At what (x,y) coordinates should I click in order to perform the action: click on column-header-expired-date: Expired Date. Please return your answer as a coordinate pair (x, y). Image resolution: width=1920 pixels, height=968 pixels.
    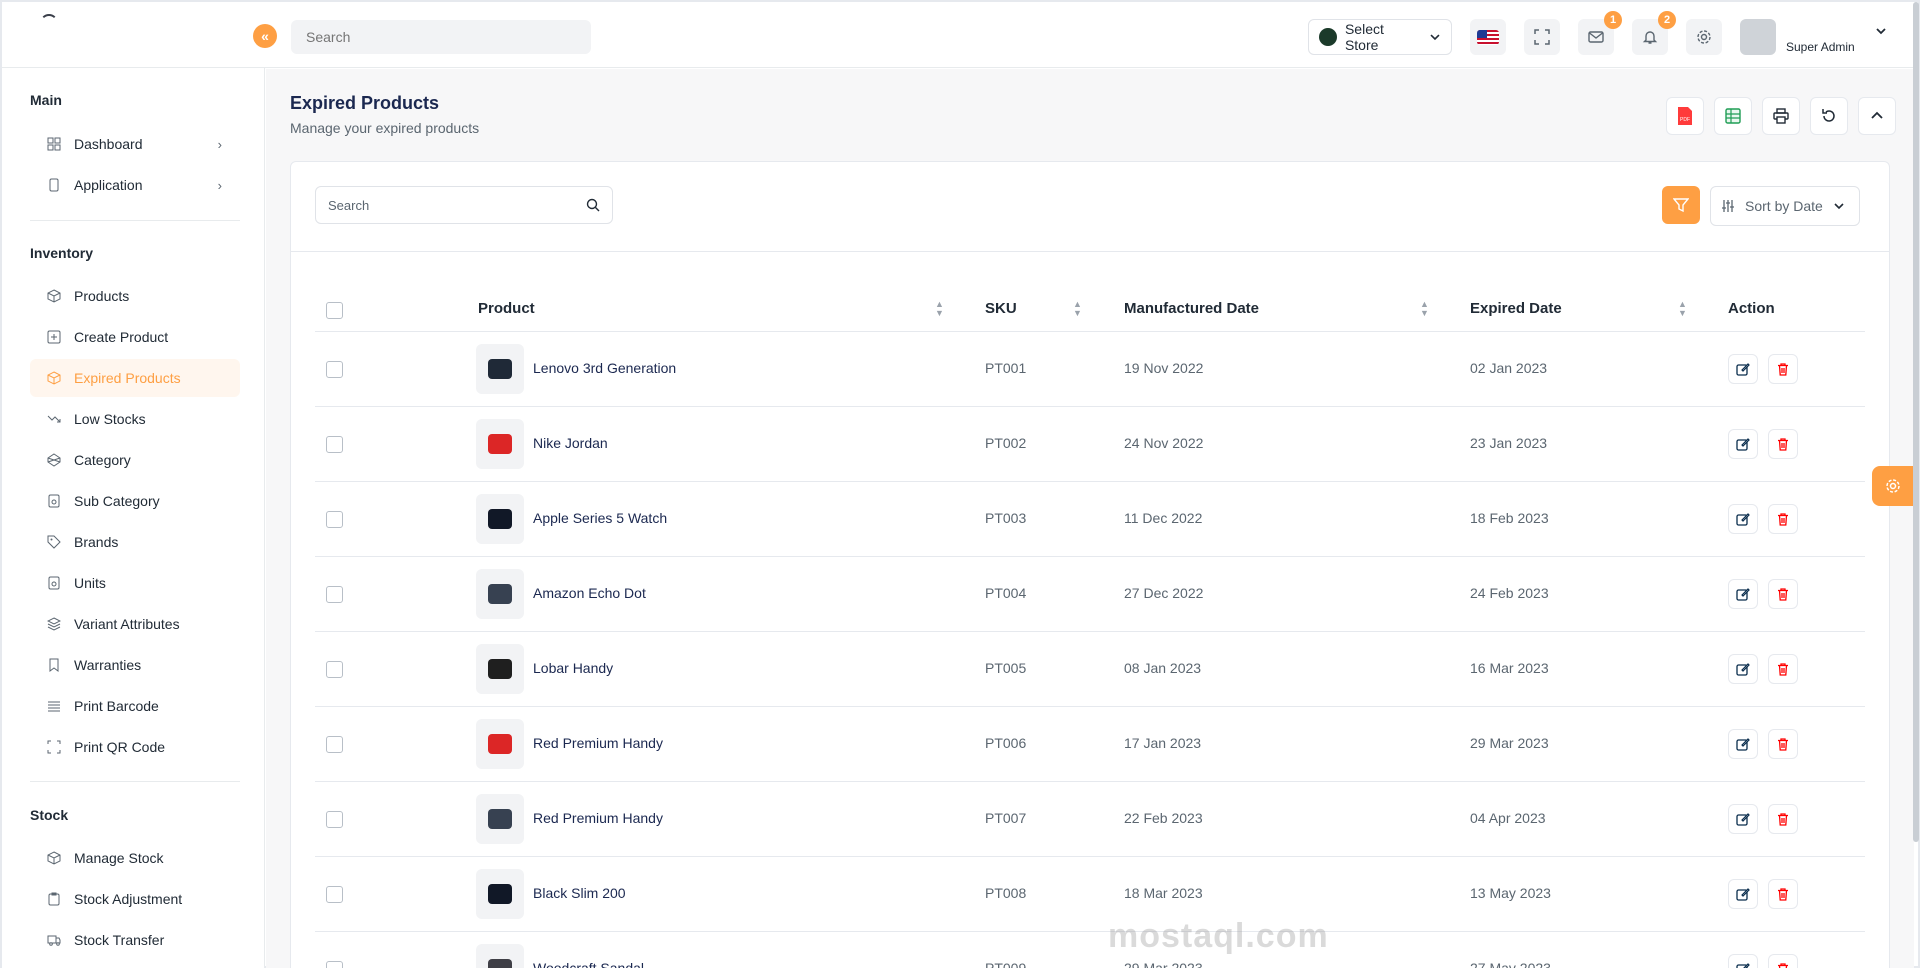
    Looking at the image, I should click on (1516, 308).